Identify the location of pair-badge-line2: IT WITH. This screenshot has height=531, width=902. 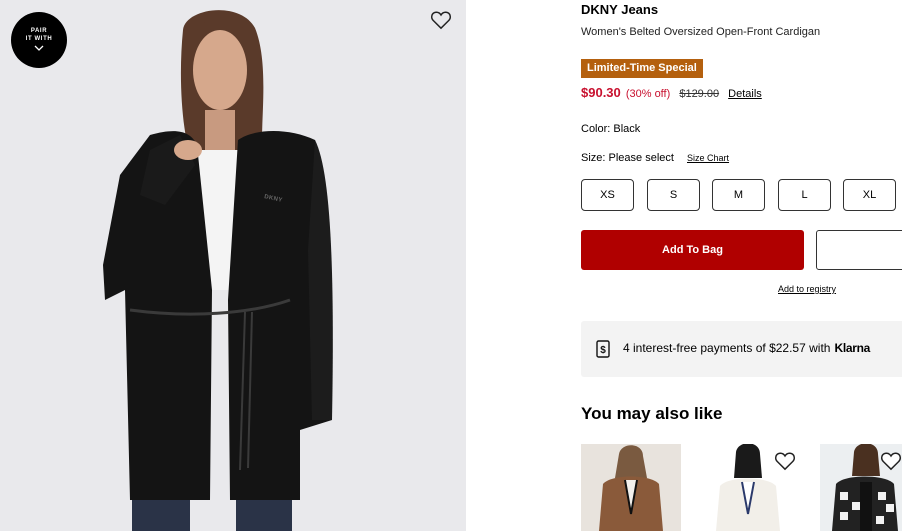
(39, 39).